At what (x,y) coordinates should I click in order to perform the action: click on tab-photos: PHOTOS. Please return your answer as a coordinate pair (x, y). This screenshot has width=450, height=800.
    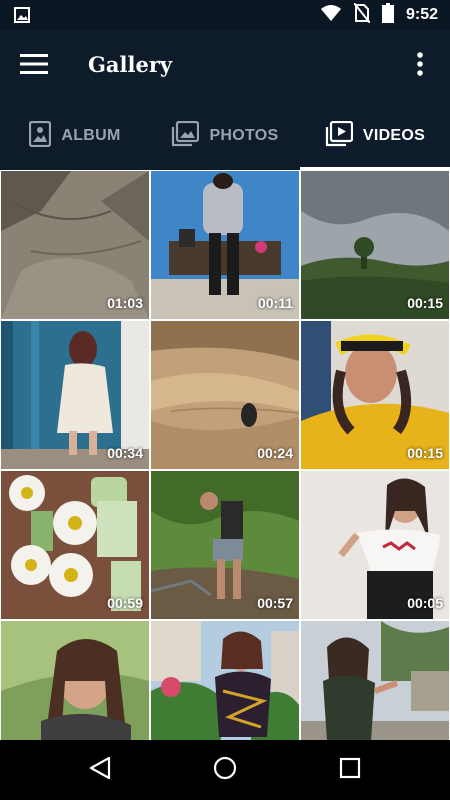
    Looking at the image, I should click on (225, 136).